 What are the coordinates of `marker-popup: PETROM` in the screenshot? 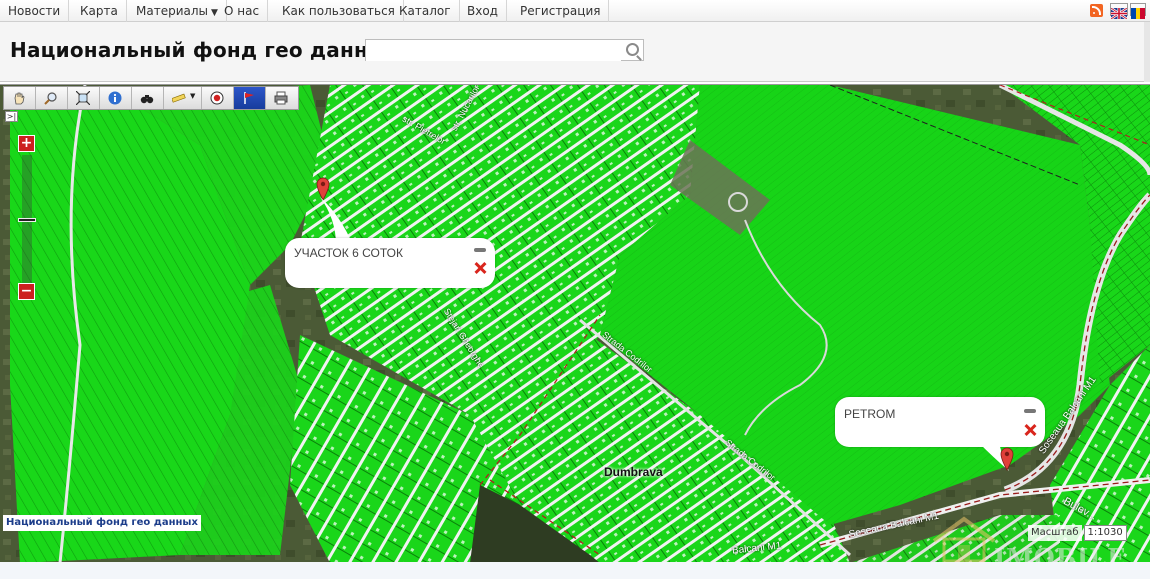 It's located at (940, 422).